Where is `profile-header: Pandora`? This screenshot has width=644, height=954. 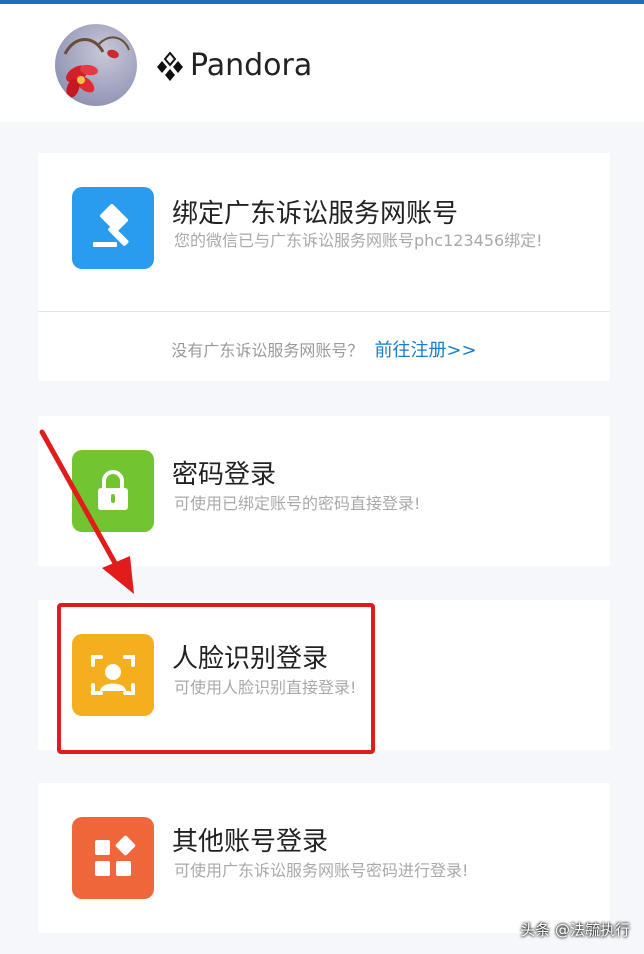
profile-header: Pandora is located at coordinates (322, 63).